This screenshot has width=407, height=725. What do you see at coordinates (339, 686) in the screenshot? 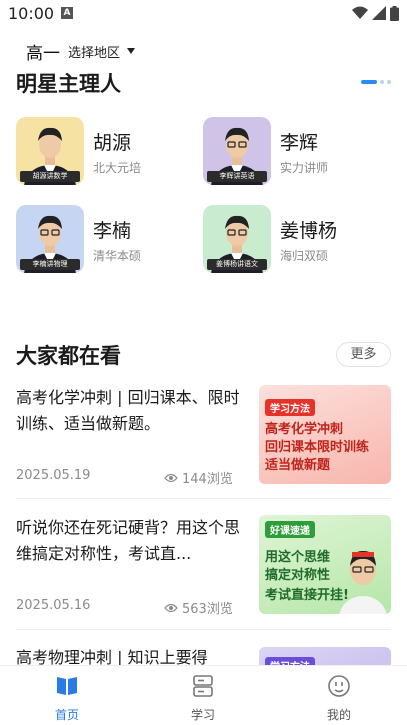
I see `smiley-icon` at bounding box center [339, 686].